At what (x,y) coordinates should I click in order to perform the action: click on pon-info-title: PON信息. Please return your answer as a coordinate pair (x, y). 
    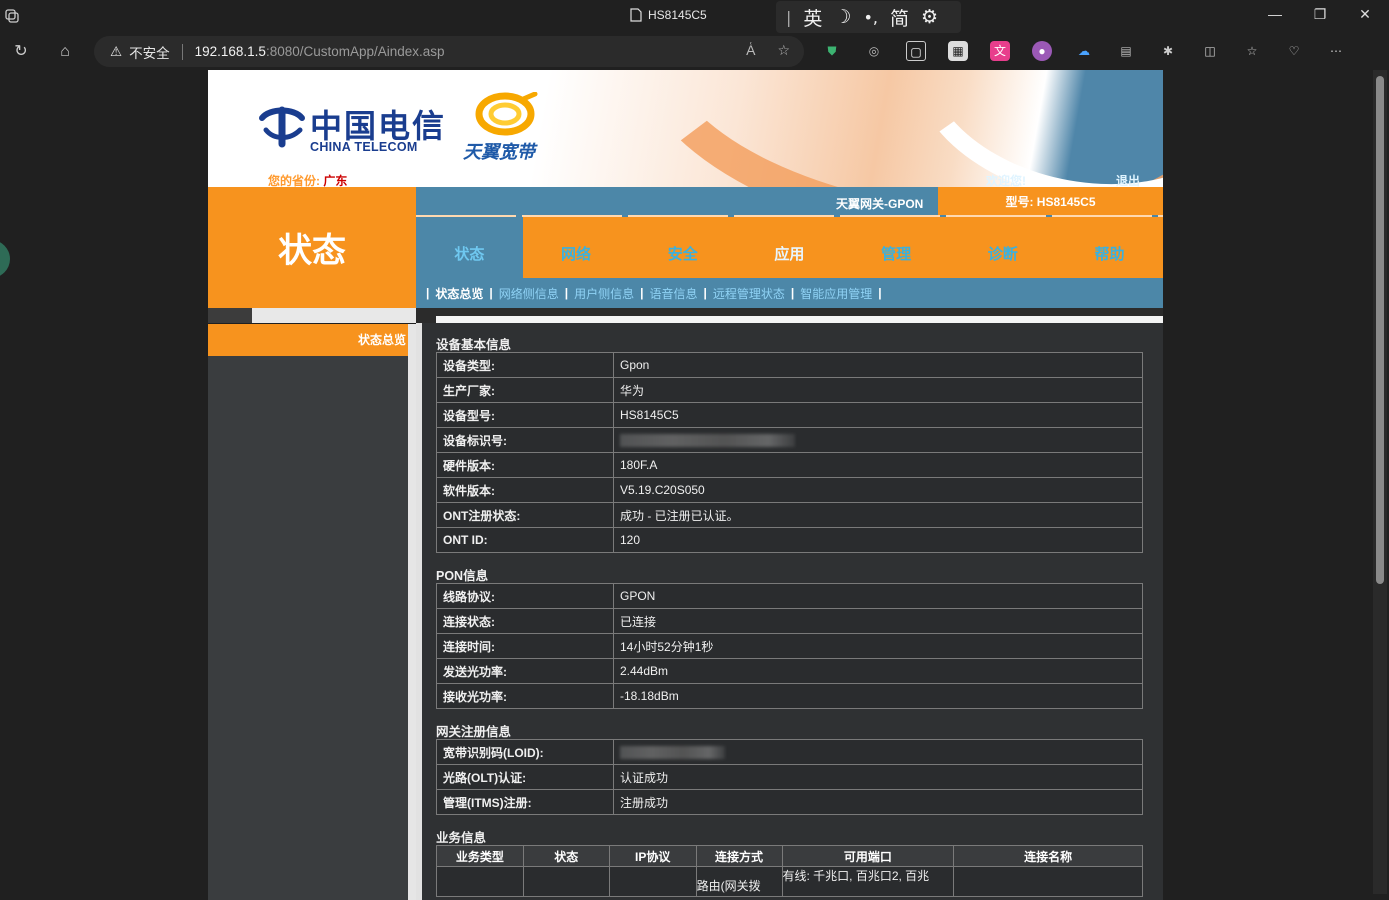
    Looking at the image, I should click on (462, 576).